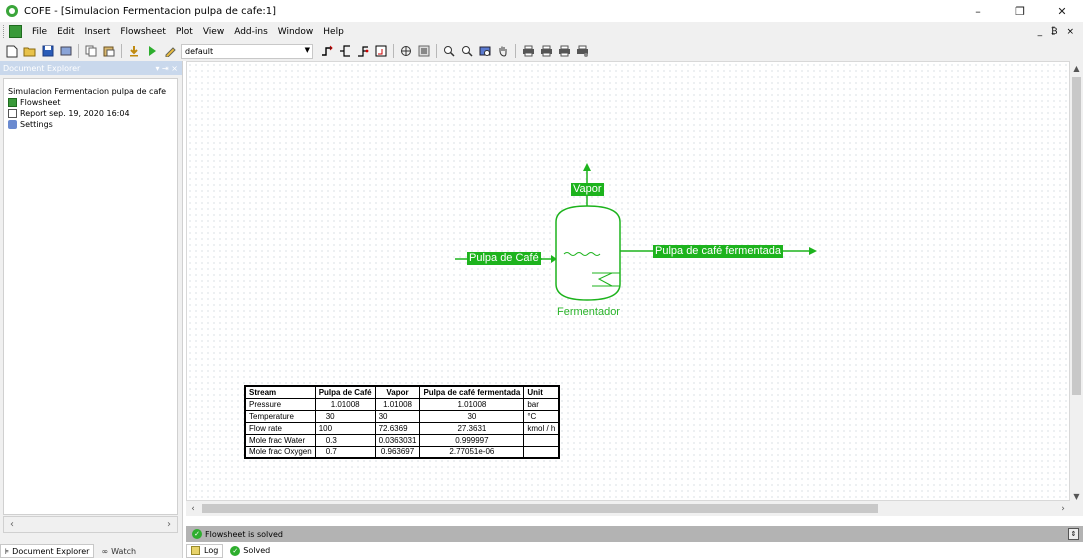  I want to click on configuration-select-value: default, so click(199, 51).